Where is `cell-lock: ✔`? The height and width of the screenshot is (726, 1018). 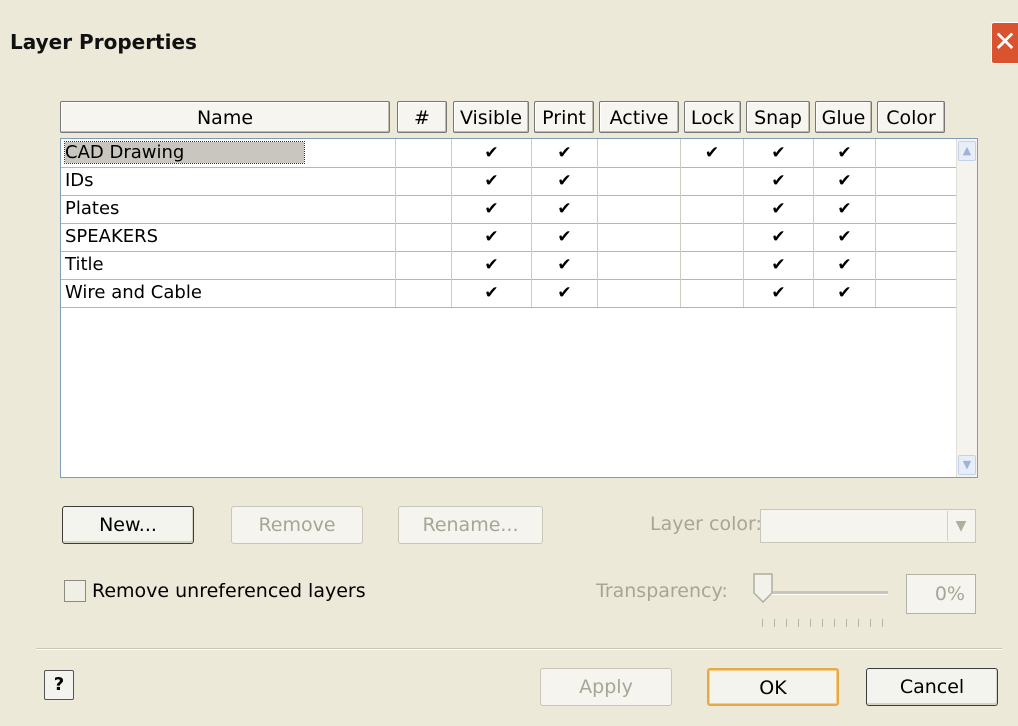 cell-lock: ✔ is located at coordinates (712, 153).